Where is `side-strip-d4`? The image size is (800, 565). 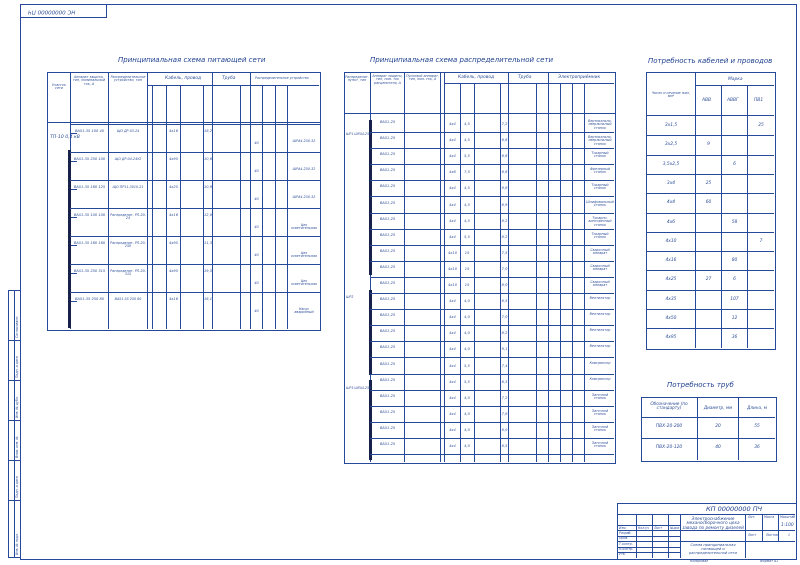
side-strip-d4 is located at coordinates (14, 460).